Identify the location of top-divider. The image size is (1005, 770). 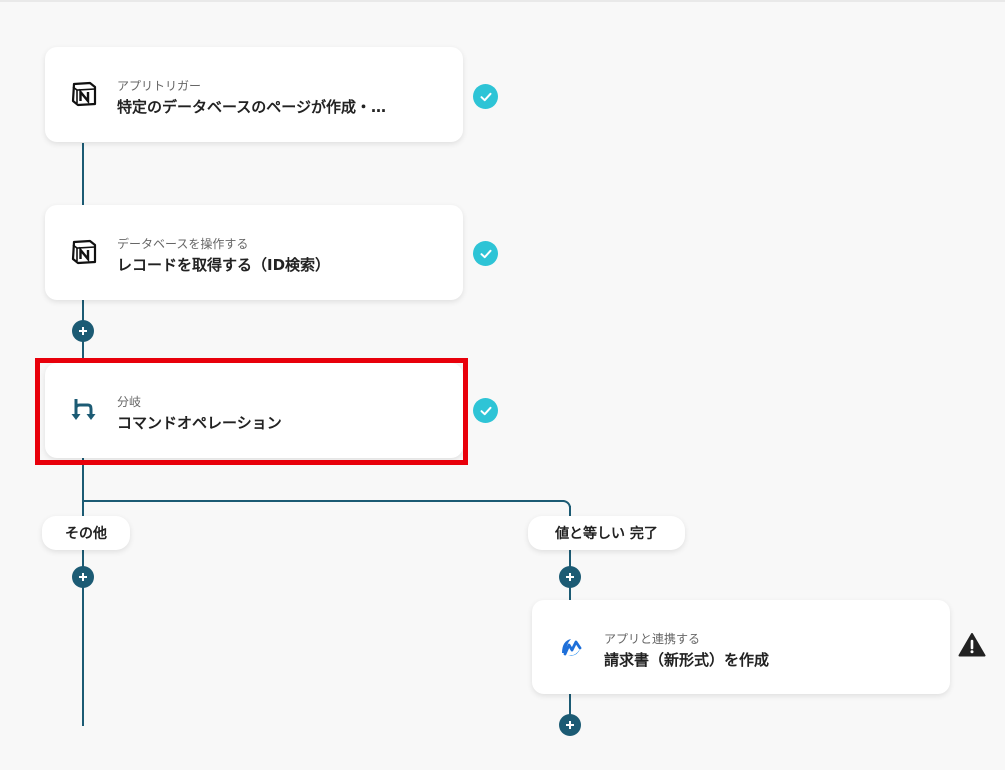
(502, 1).